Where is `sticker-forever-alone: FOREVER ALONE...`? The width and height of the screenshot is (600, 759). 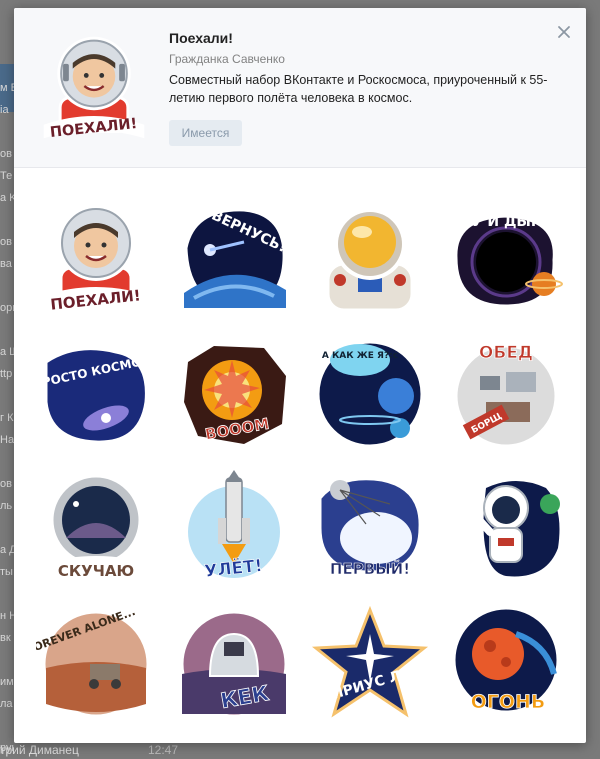 sticker-forever-alone: FOREVER ALONE... is located at coordinates (96, 664).